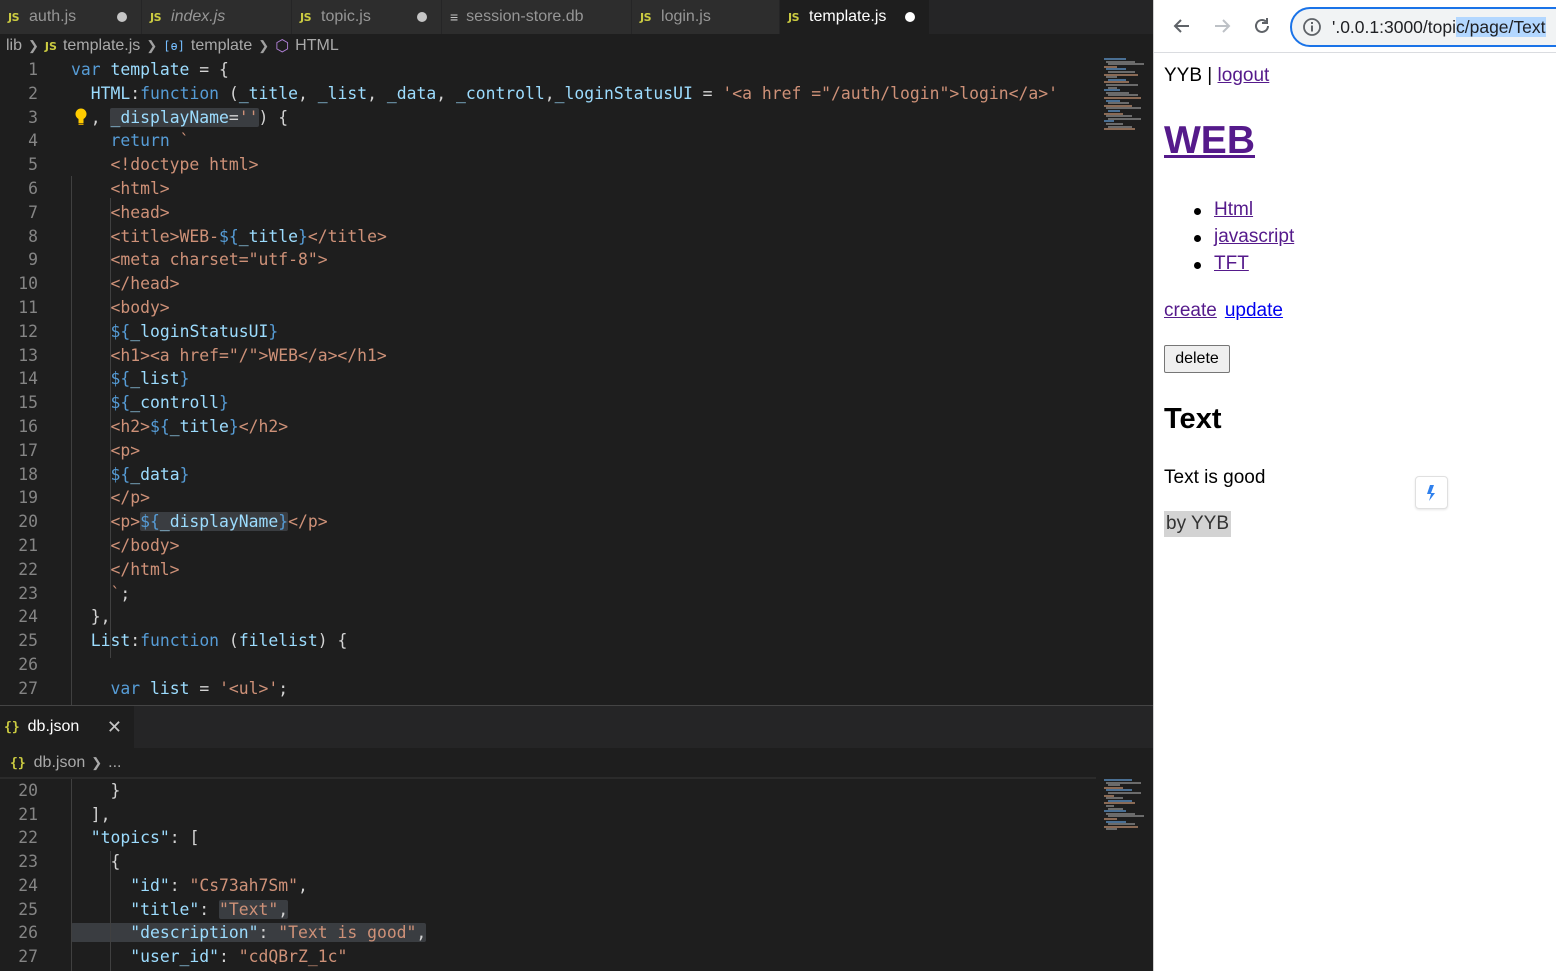  Describe the element at coordinates (548, 933) in the screenshot. I see `code-line: 26 "description": "Text is good",` at that location.